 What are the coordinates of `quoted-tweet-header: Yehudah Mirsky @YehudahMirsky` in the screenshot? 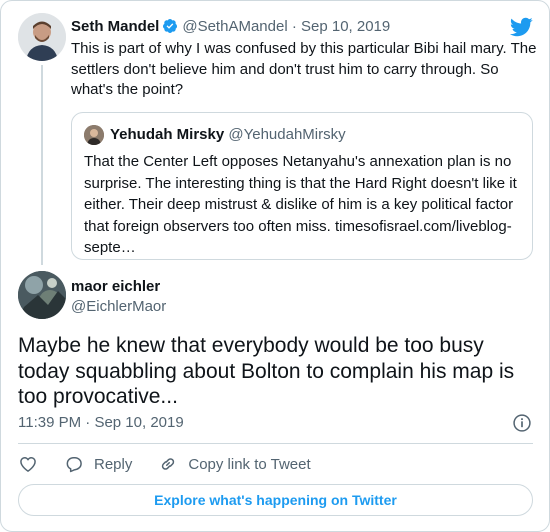 It's located at (228, 135).